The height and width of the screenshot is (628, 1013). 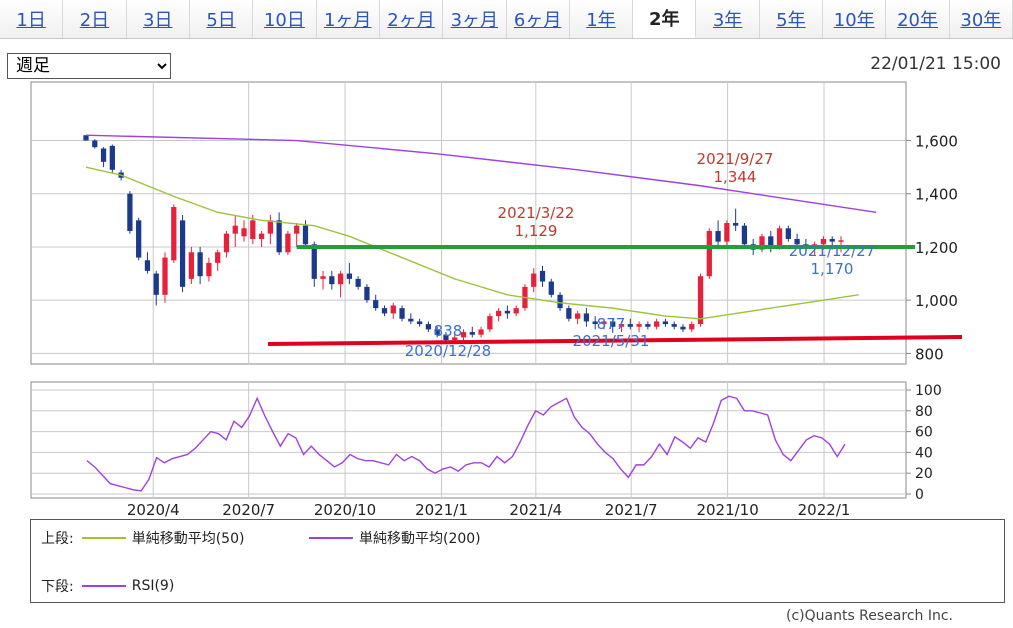 What do you see at coordinates (57, 539) in the screenshot?
I see `legend-upper-label: 上段:` at bounding box center [57, 539].